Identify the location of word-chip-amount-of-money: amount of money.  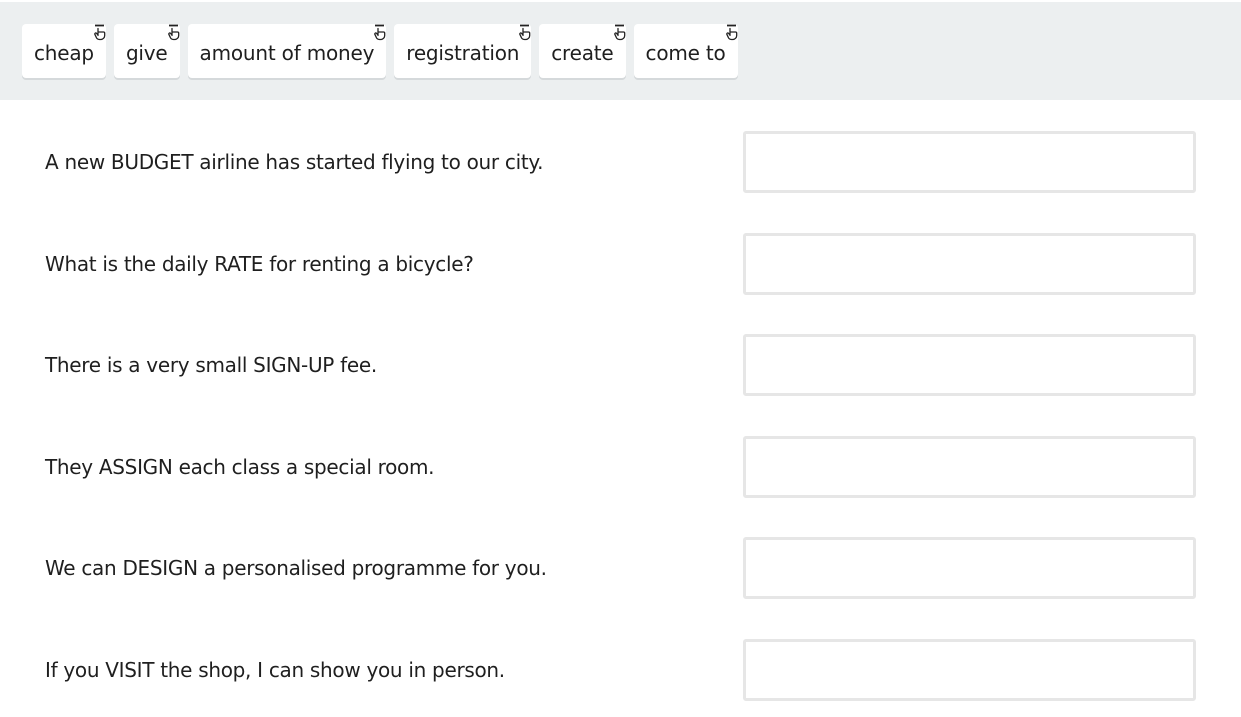
(287, 51).